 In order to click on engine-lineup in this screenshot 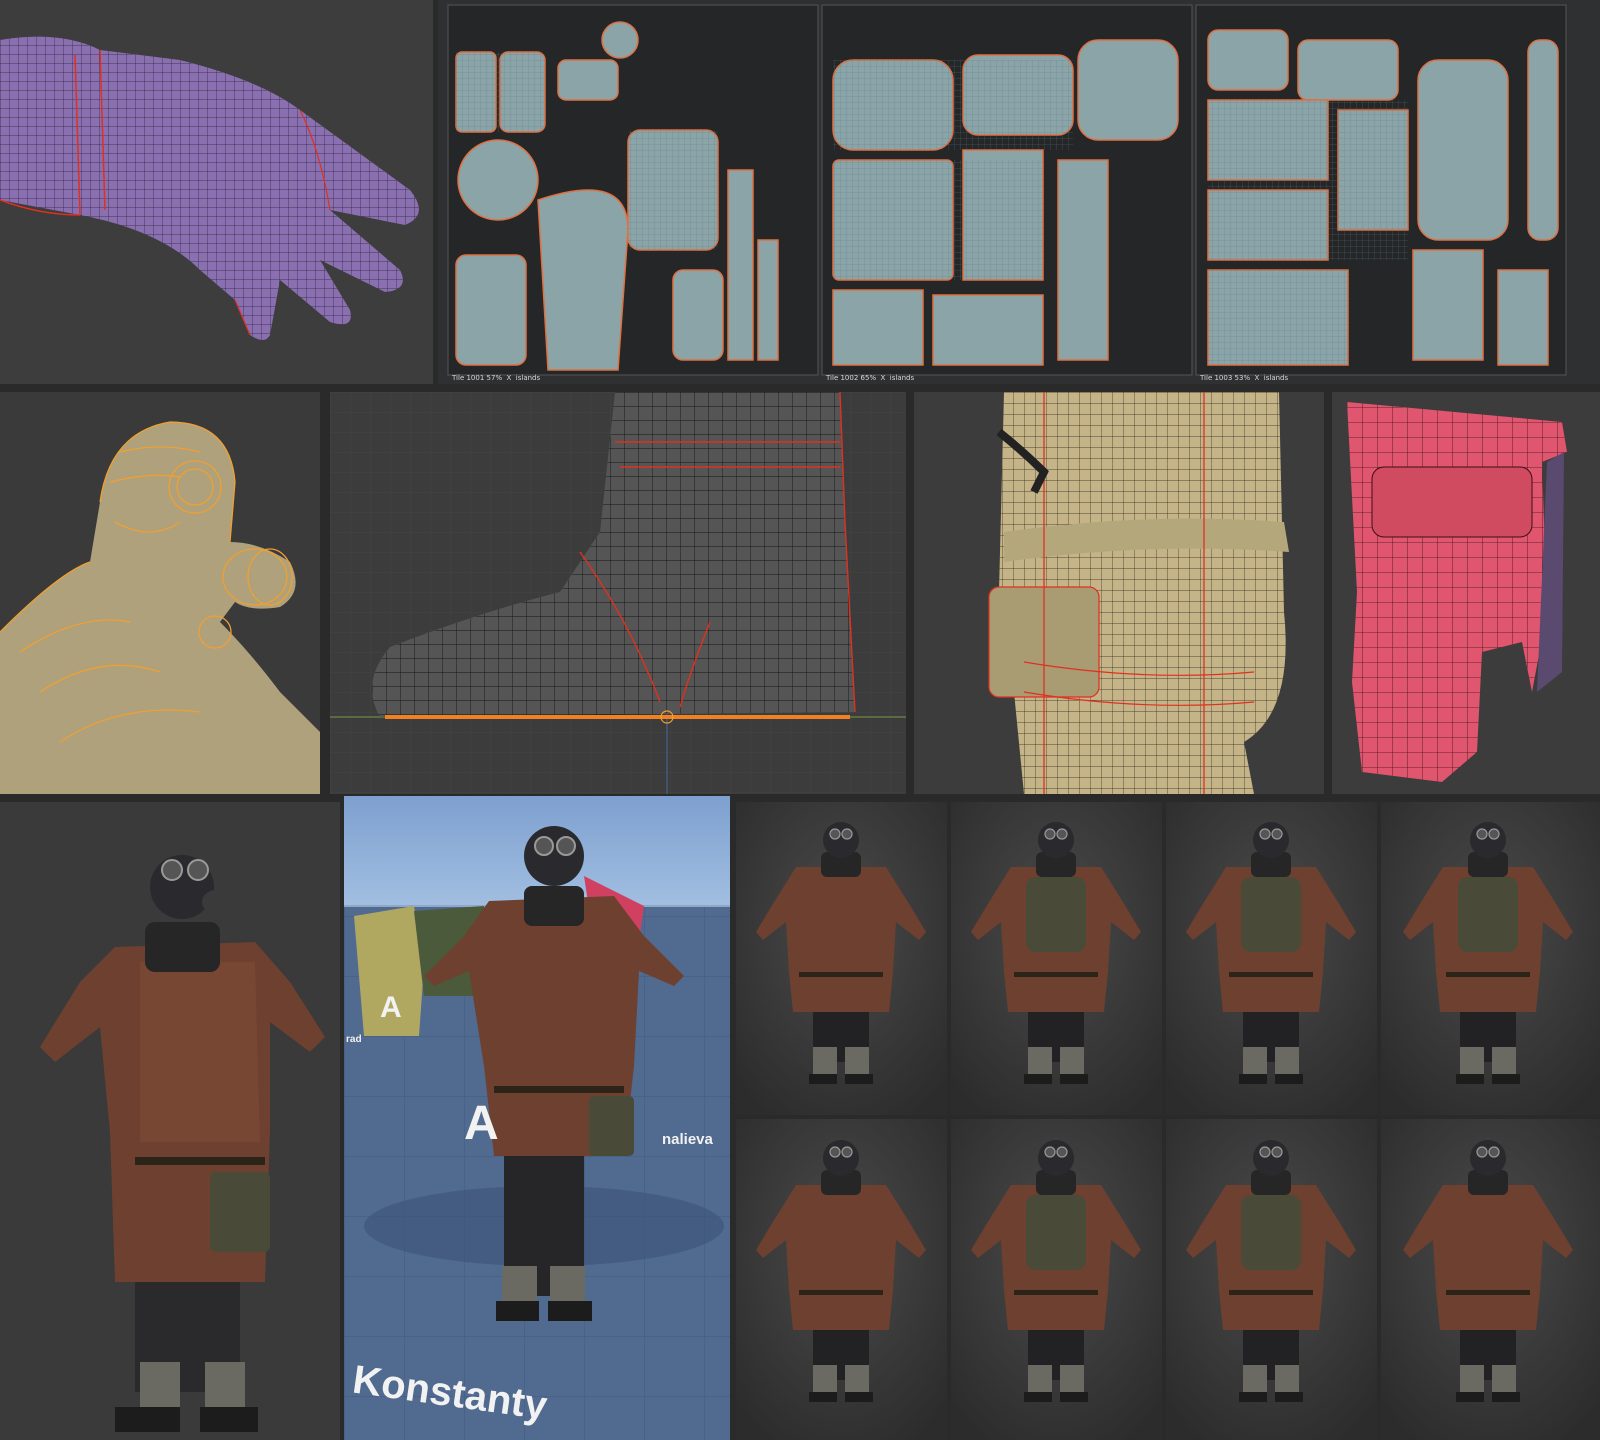, I will do `click(537, 1118)`.